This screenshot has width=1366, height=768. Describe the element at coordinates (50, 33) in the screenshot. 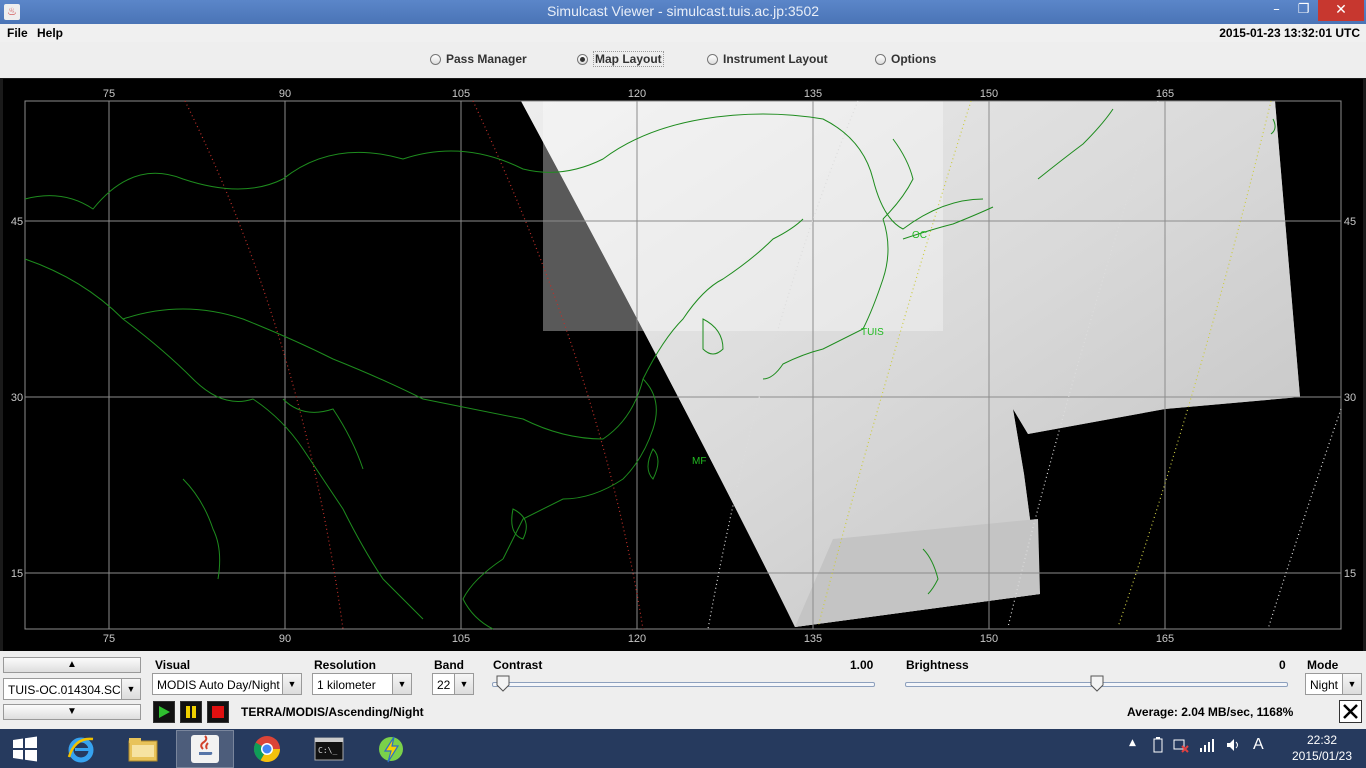

I see `menu-help: Help` at that location.